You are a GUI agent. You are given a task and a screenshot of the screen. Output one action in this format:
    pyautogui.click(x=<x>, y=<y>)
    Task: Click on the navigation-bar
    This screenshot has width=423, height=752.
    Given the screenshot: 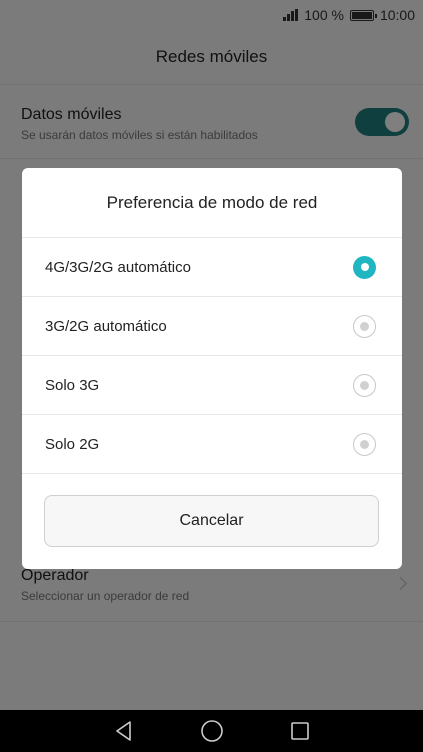 What is the action you would take?
    pyautogui.click(x=211, y=731)
    